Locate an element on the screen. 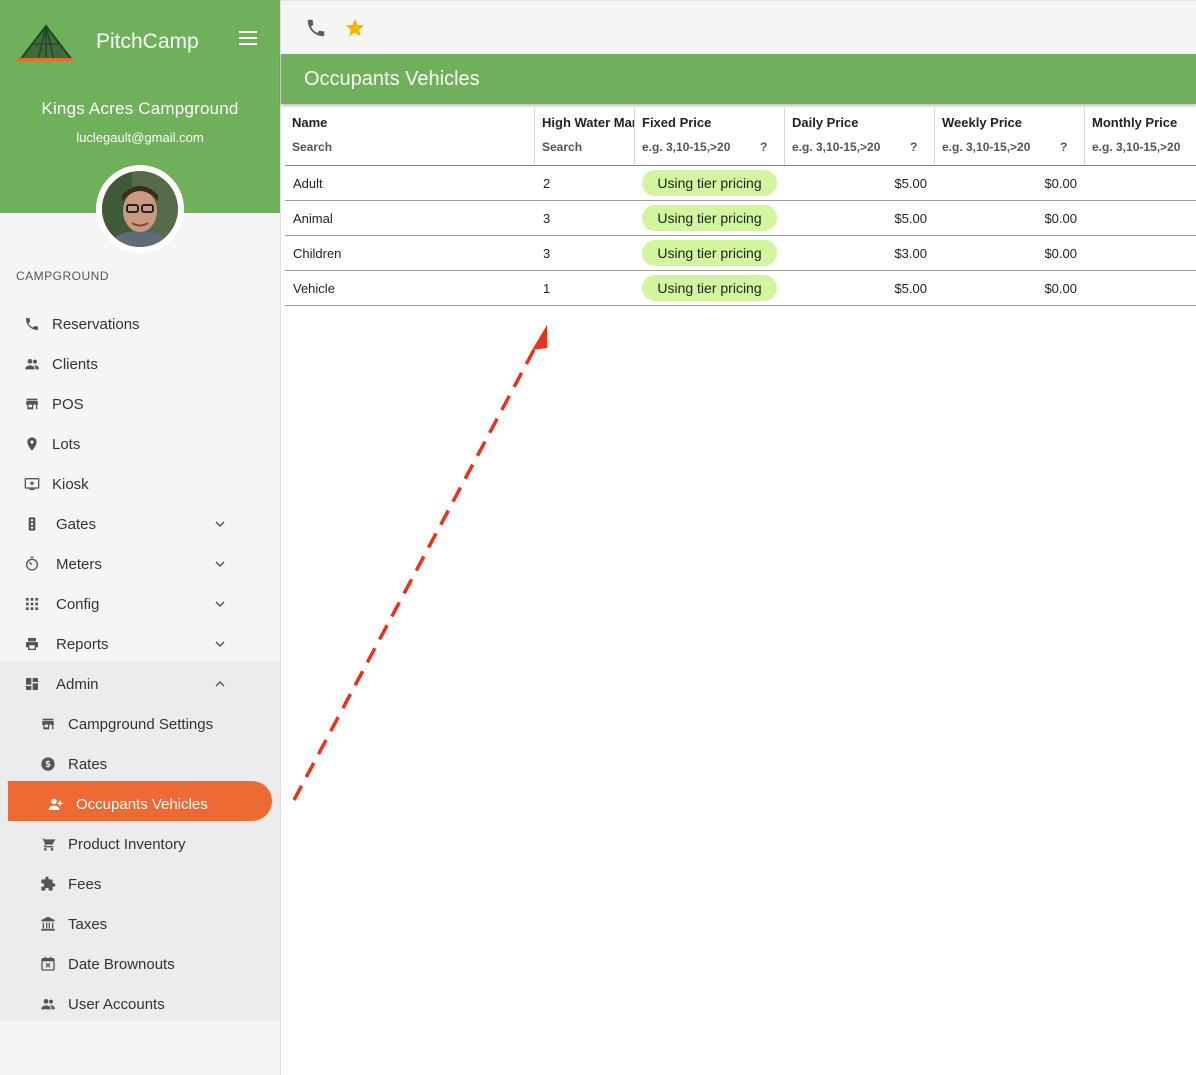  column-header-name: Name Search is located at coordinates (410, 137).